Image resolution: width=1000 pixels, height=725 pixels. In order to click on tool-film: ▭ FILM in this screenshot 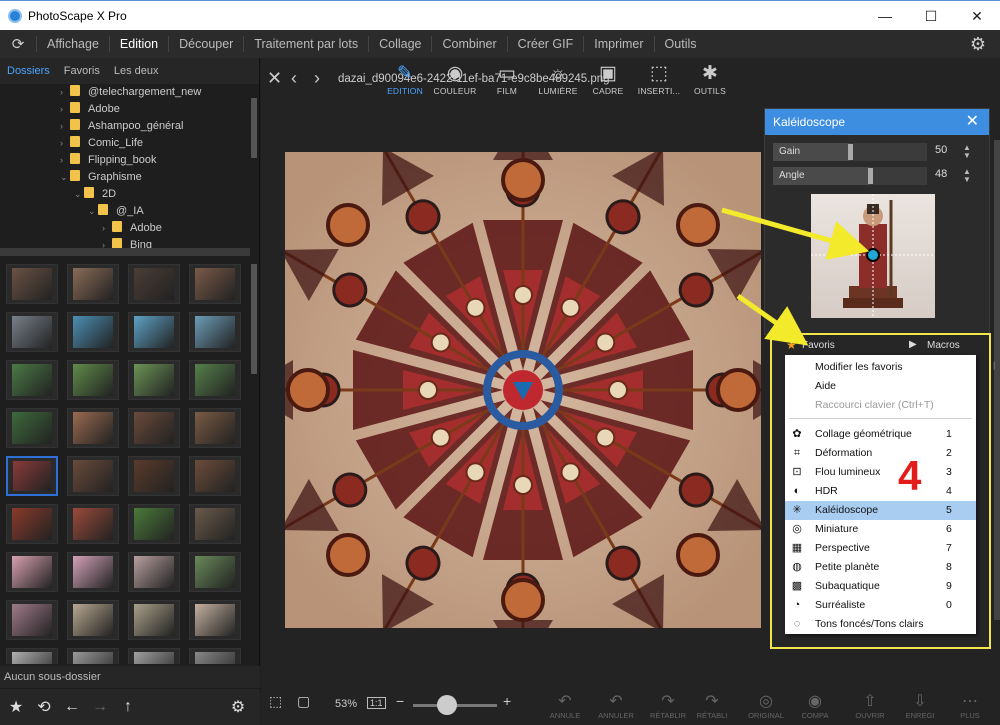, I will do `click(507, 79)`.